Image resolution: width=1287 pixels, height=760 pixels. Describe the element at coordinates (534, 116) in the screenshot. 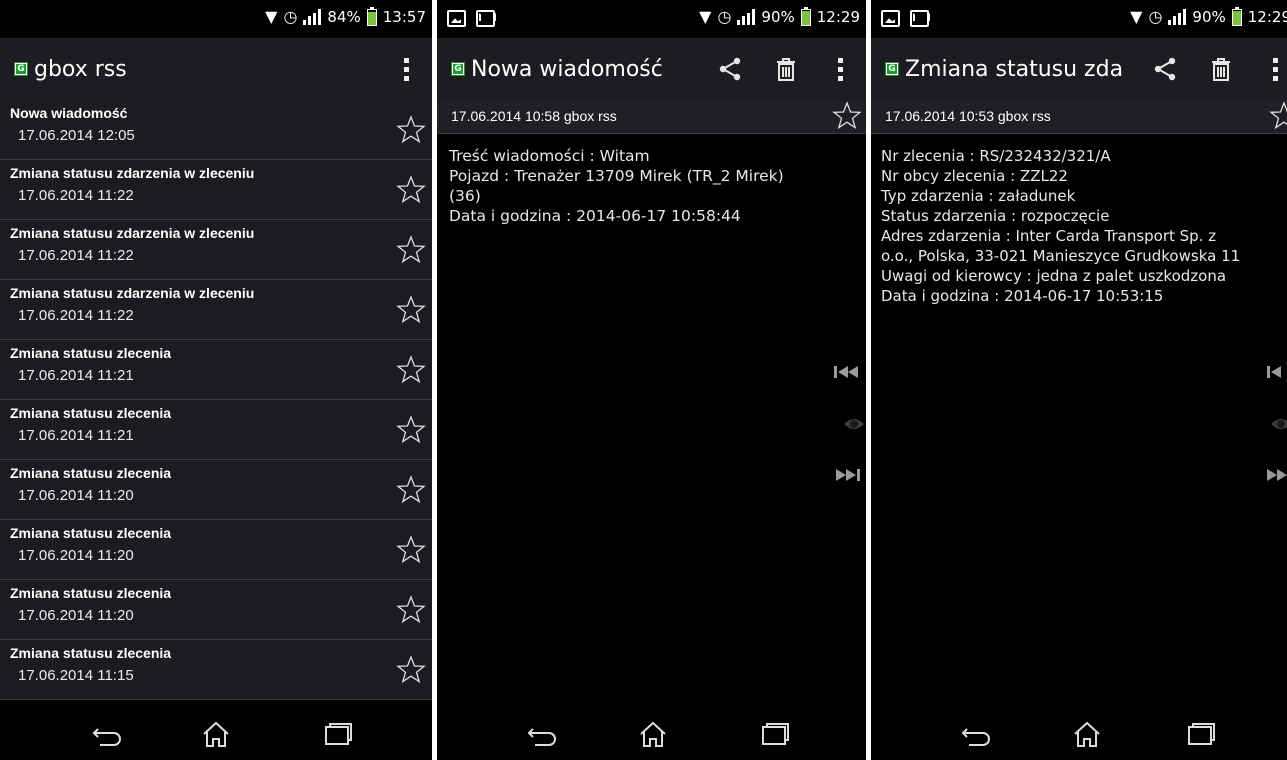

I see `message-date-source: 17.06.2014 10:58 gbox rss` at that location.